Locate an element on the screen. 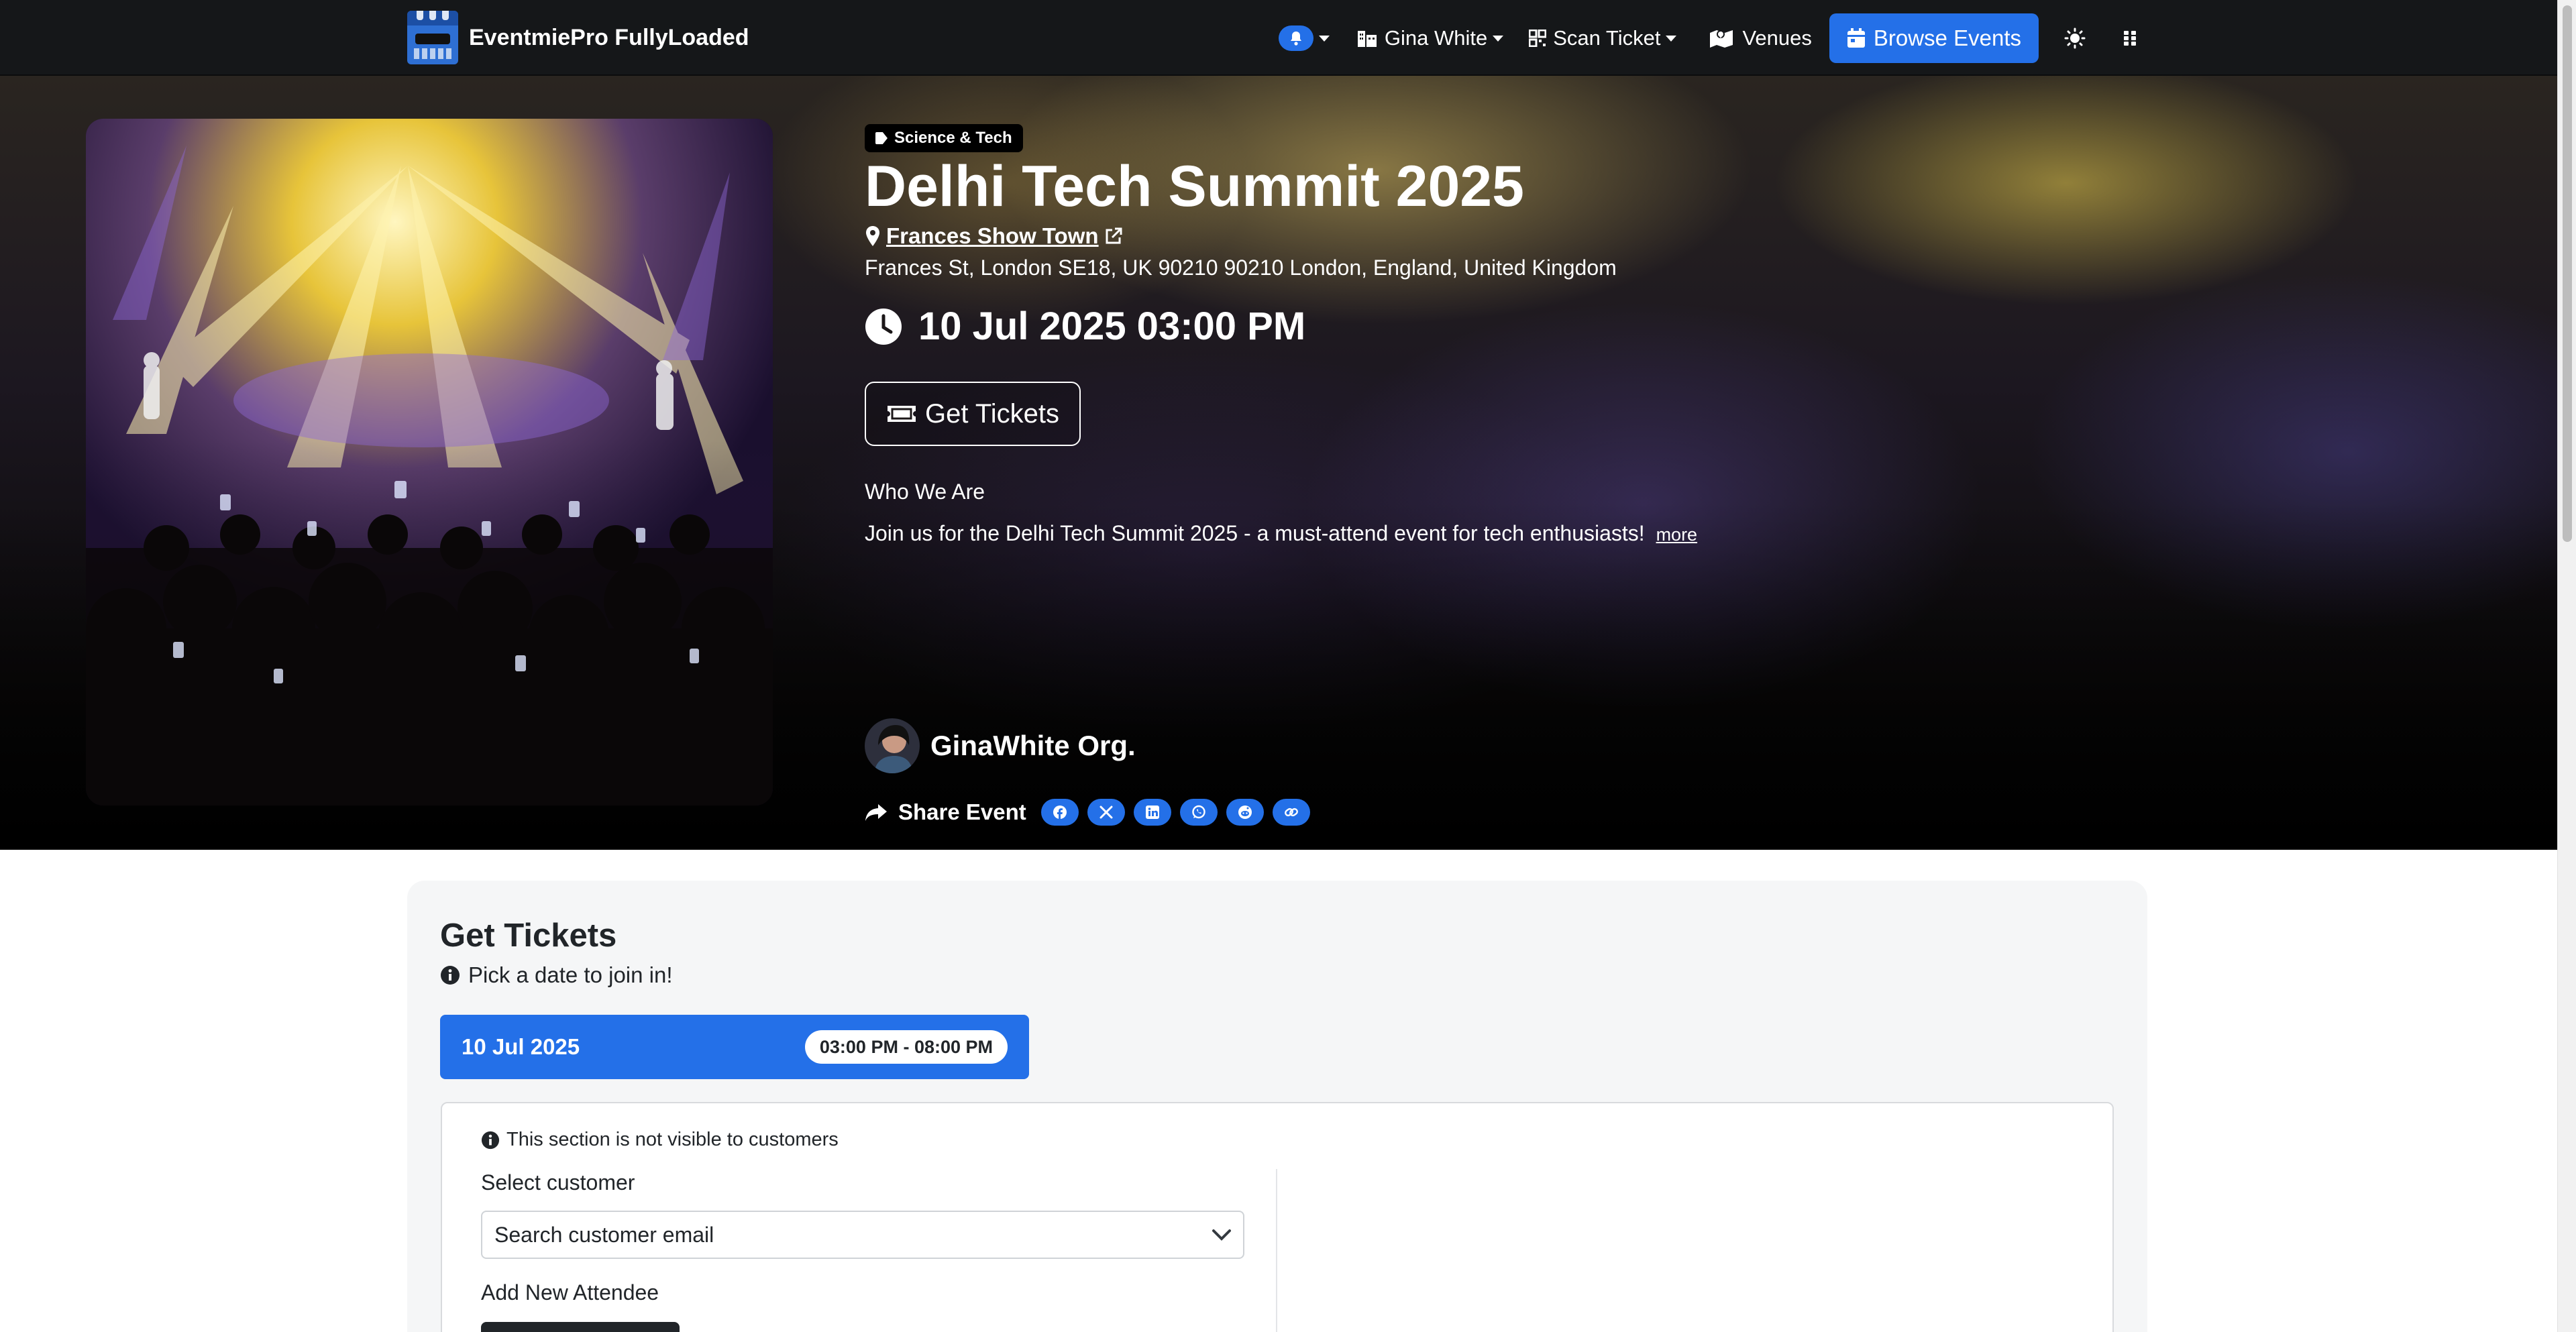 This screenshot has height=1332, width=2576. facebook-icon is located at coordinates (1060, 812).